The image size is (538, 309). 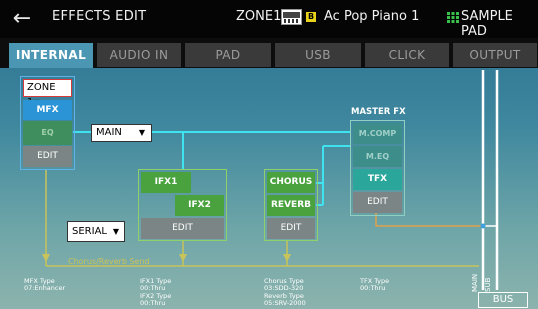 What do you see at coordinates (407, 55) in the screenshot?
I see `tab-click: CLICK` at bounding box center [407, 55].